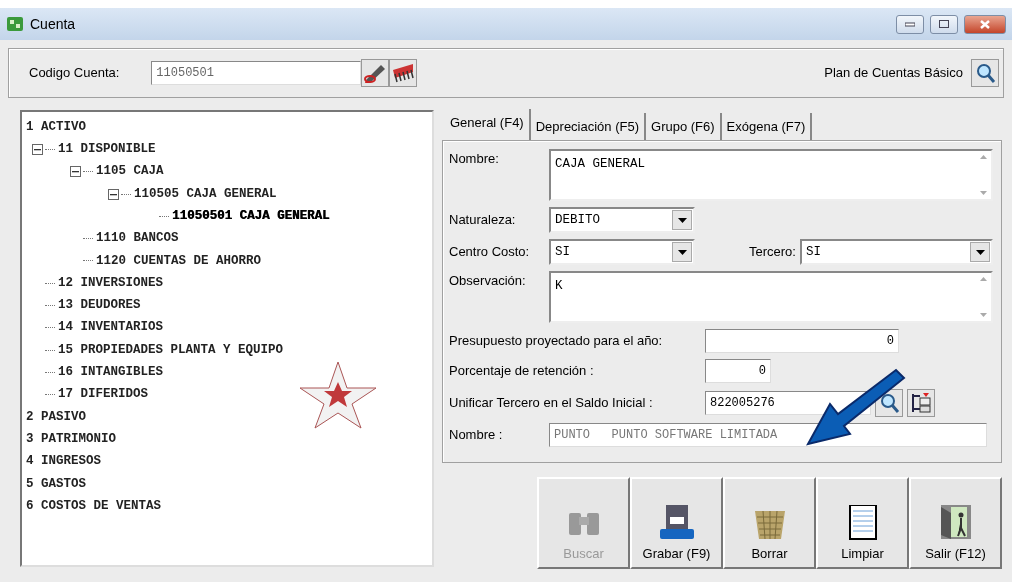 The image size is (1012, 582). What do you see at coordinates (488, 281) in the screenshot?
I see `field-label: Observación:` at bounding box center [488, 281].